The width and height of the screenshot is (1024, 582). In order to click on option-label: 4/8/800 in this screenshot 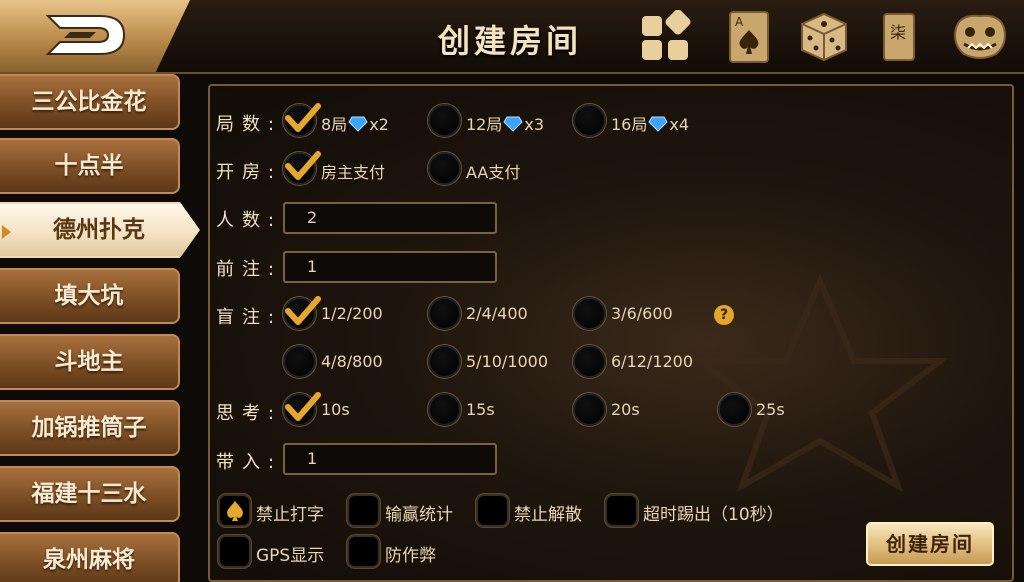, I will do `click(352, 361)`.